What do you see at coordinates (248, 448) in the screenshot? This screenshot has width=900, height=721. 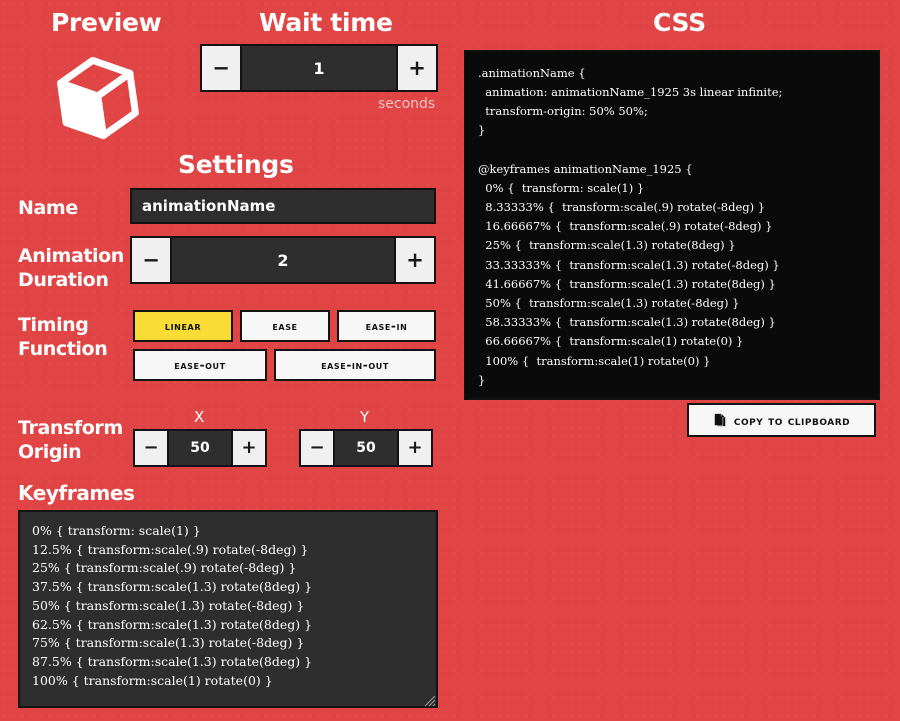 I see `origin-x-increment-button: +` at bounding box center [248, 448].